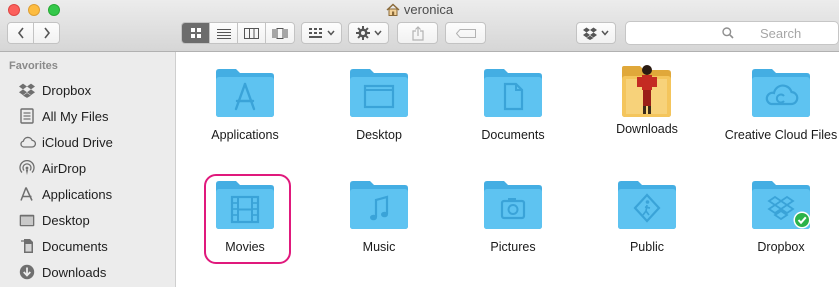 Image resolution: width=839 pixels, height=287 pixels. Describe the element at coordinates (64, 168) in the screenshot. I see `sidebar-item-label: AirDrop` at that location.